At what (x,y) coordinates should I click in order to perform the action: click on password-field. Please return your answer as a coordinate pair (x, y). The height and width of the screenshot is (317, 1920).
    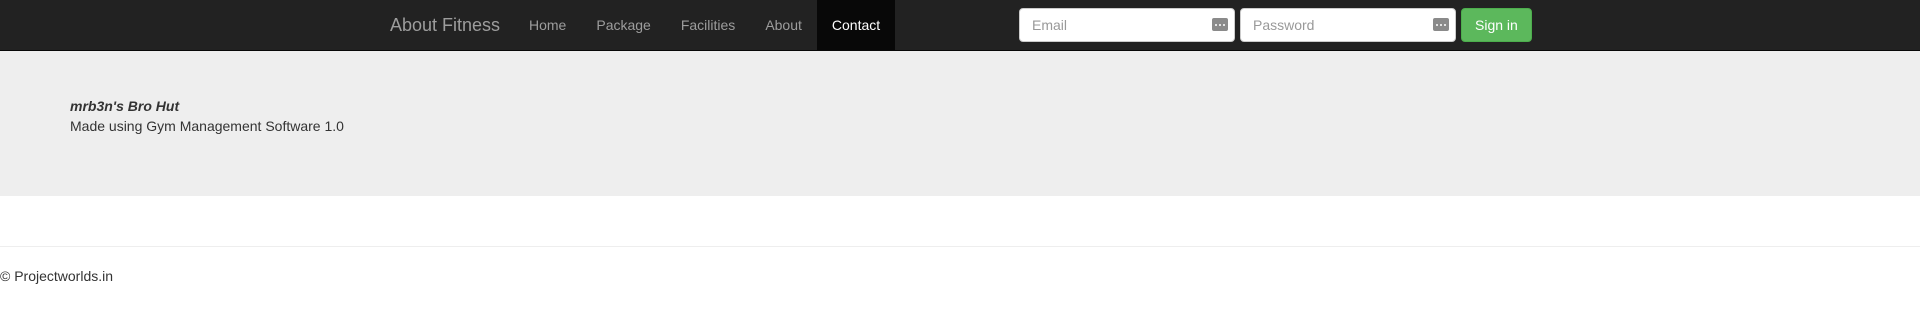
    Looking at the image, I should click on (1348, 25).